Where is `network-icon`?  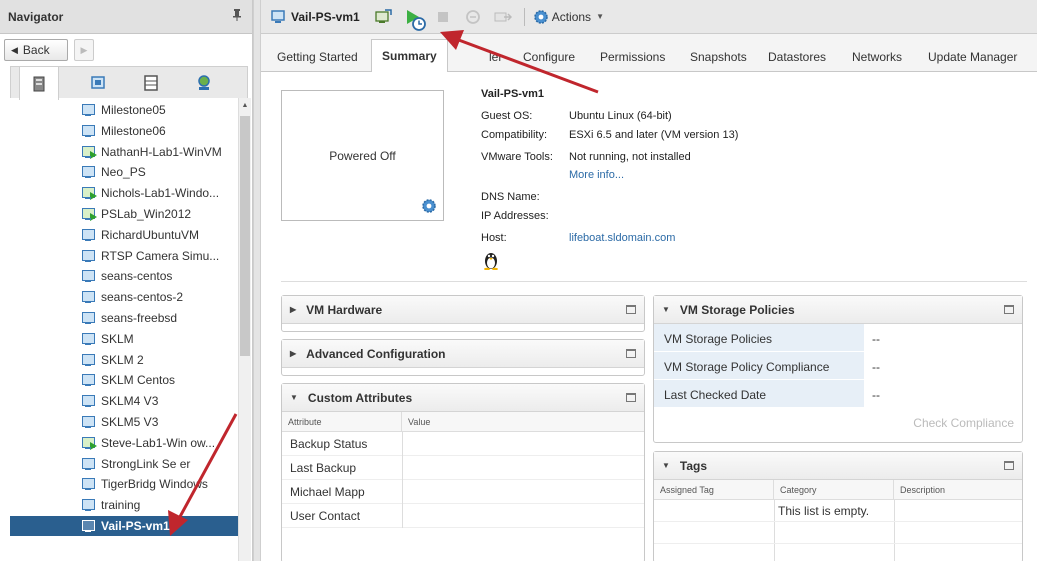
network-icon is located at coordinates (204, 82).